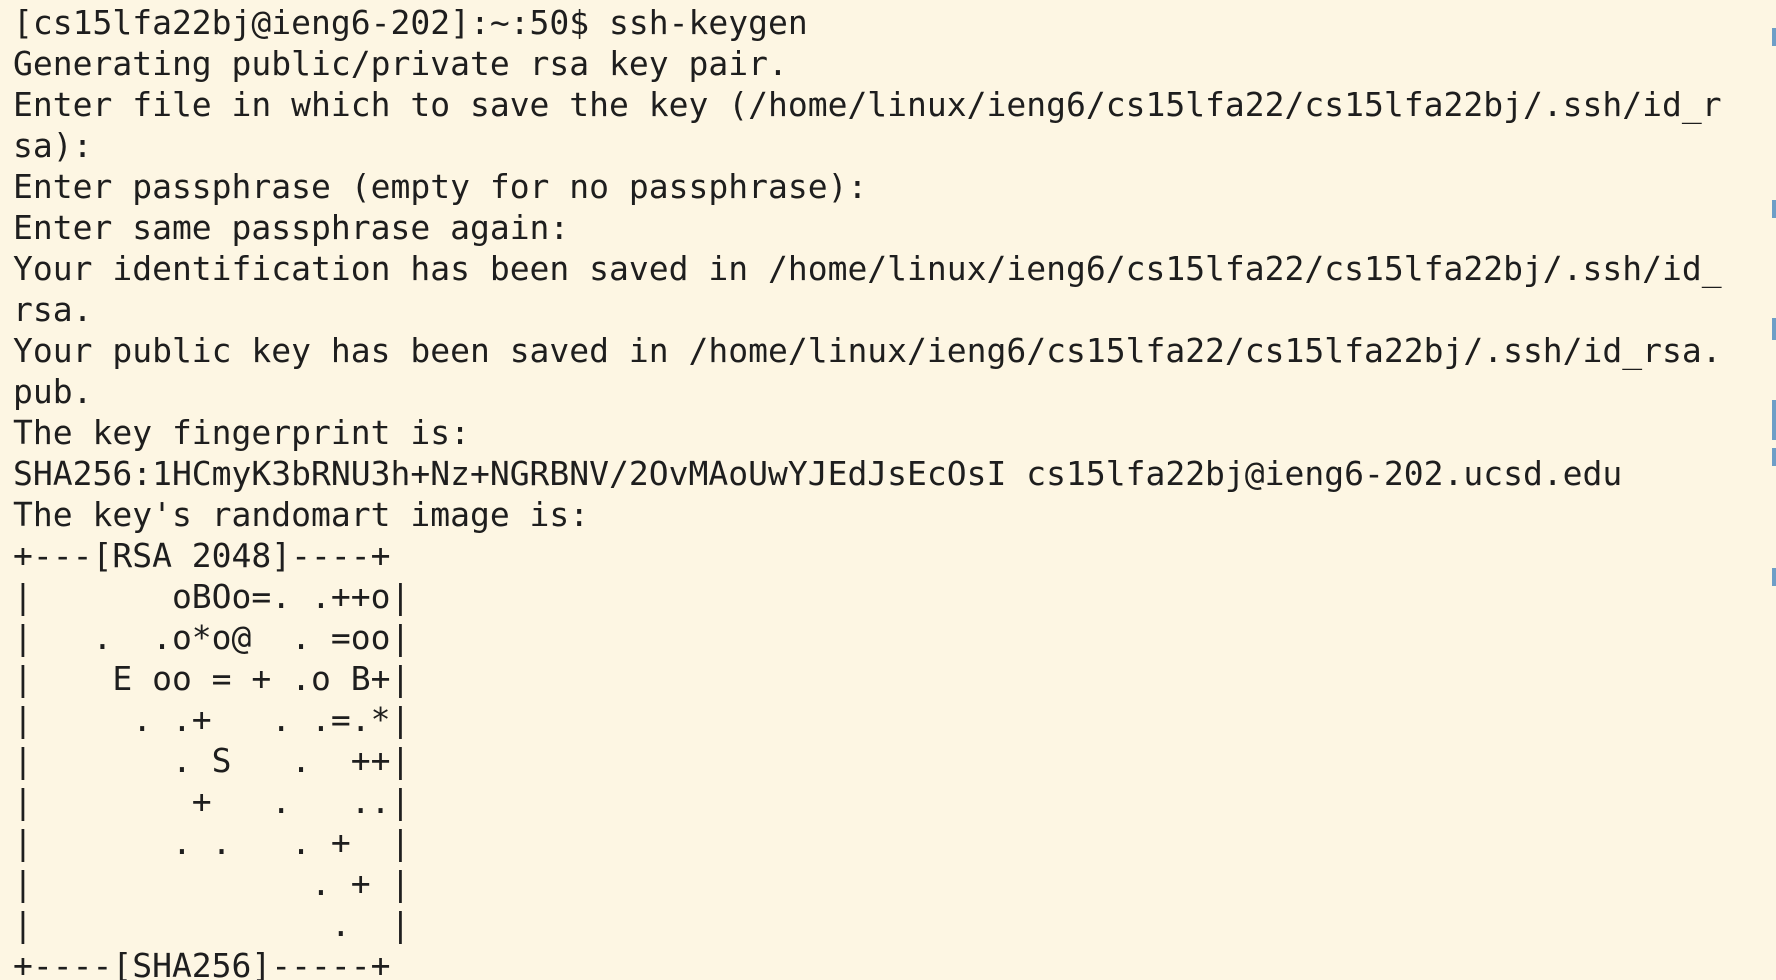 Image resolution: width=1776 pixels, height=980 pixels. Describe the element at coordinates (212, 596) in the screenshot. I see `randomart-line: | oBOo=. .++o|` at that location.